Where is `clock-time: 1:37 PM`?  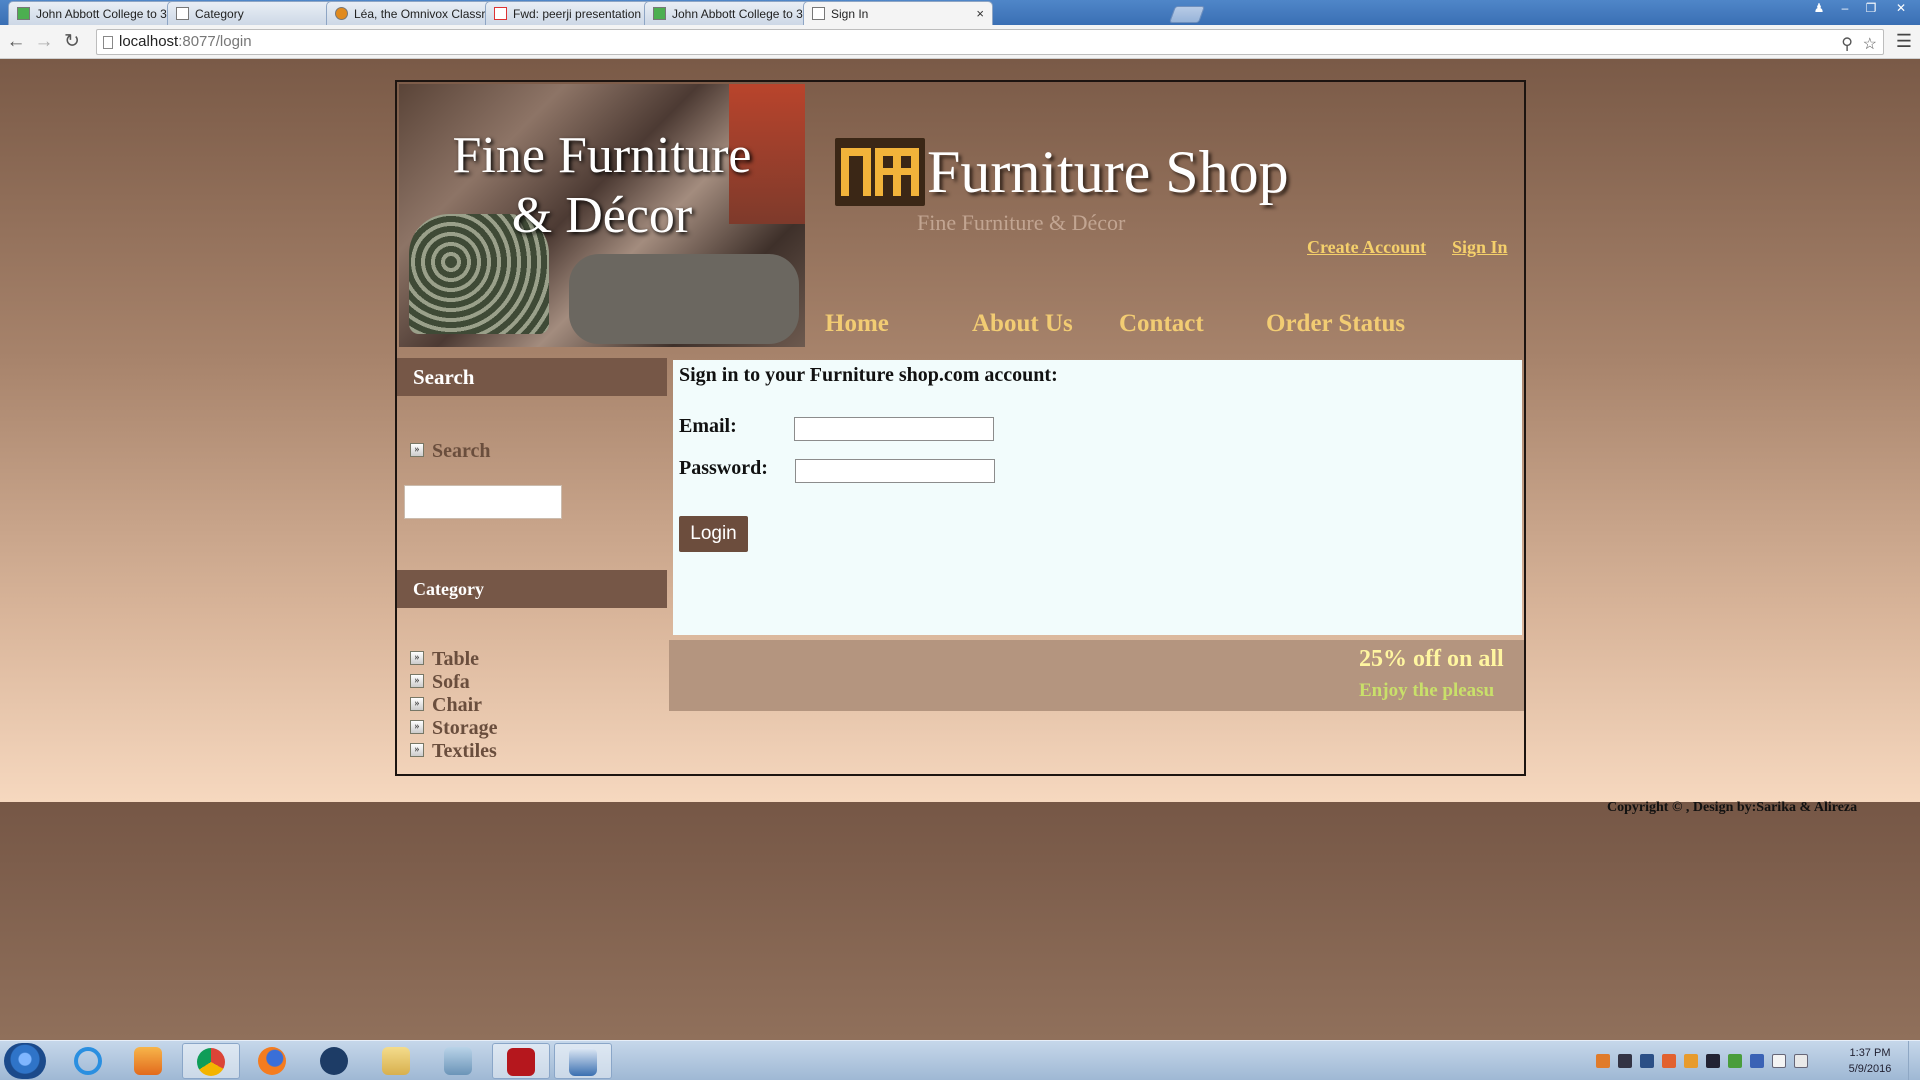 clock-time: 1:37 PM is located at coordinates (1870, 1053).